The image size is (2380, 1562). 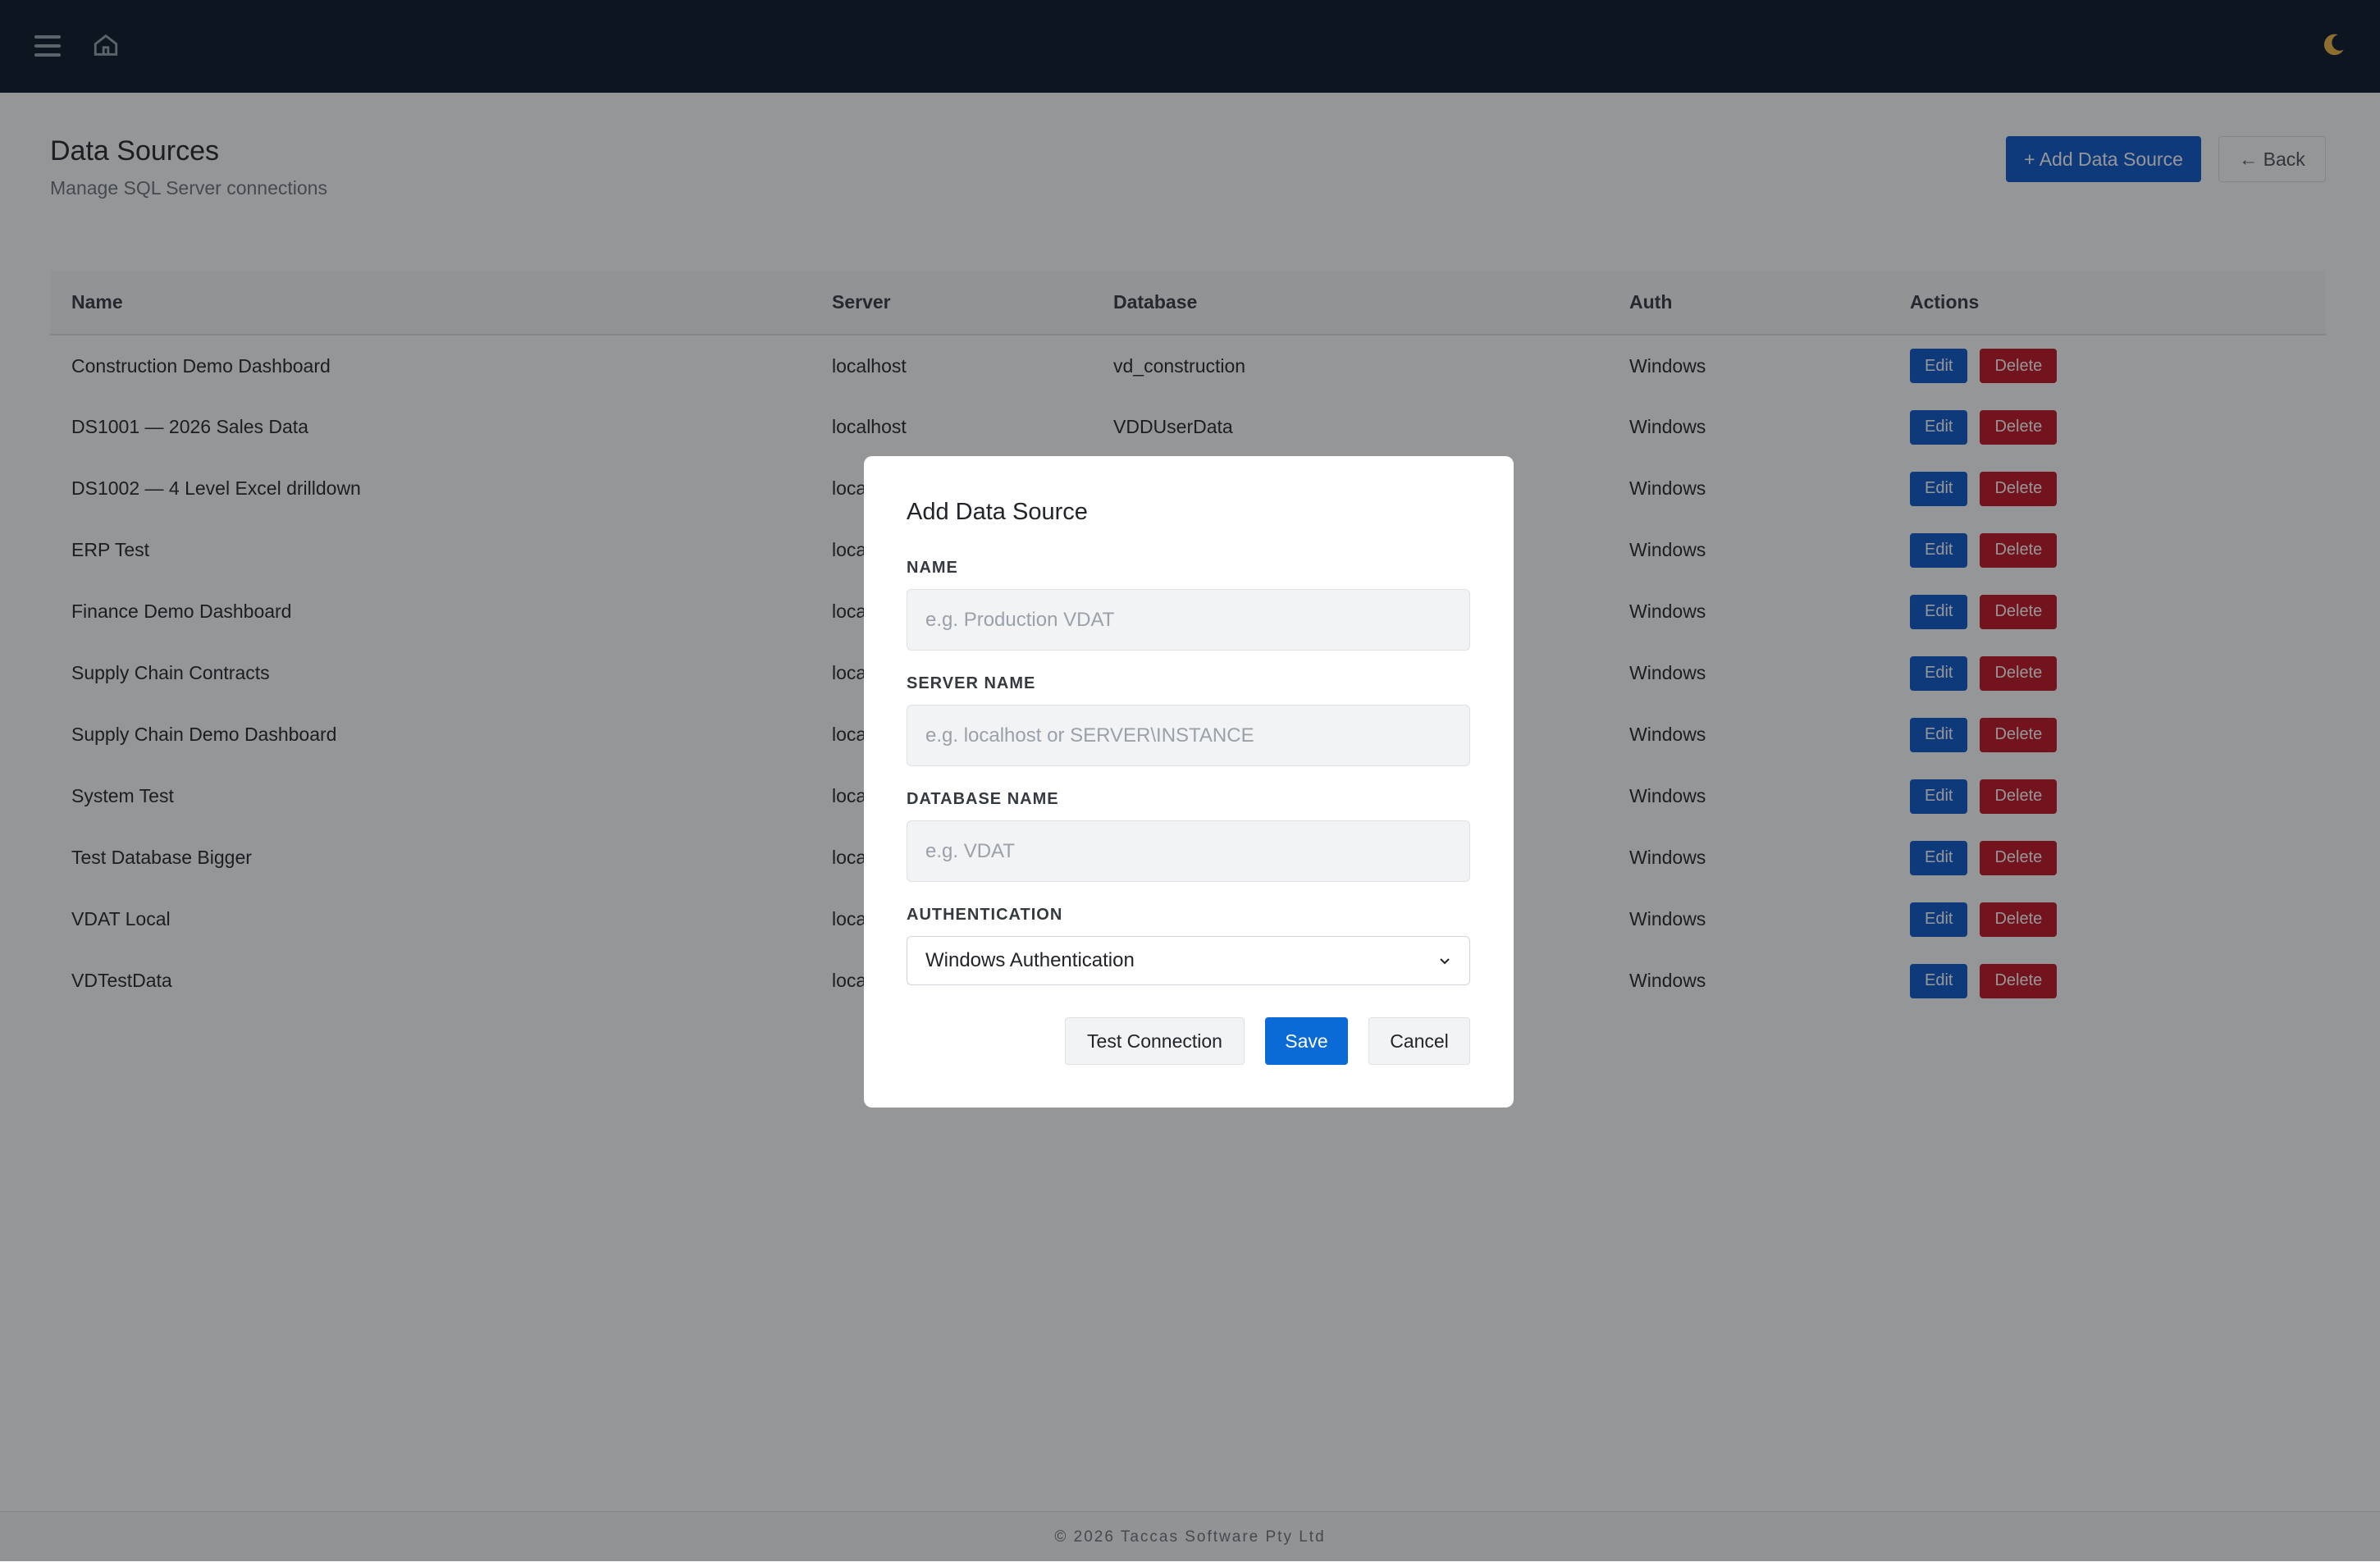 What do you see at coordinates (1189, 735) in the screenshot?
I see `server-name-input` at bounding box center [1189, 735].